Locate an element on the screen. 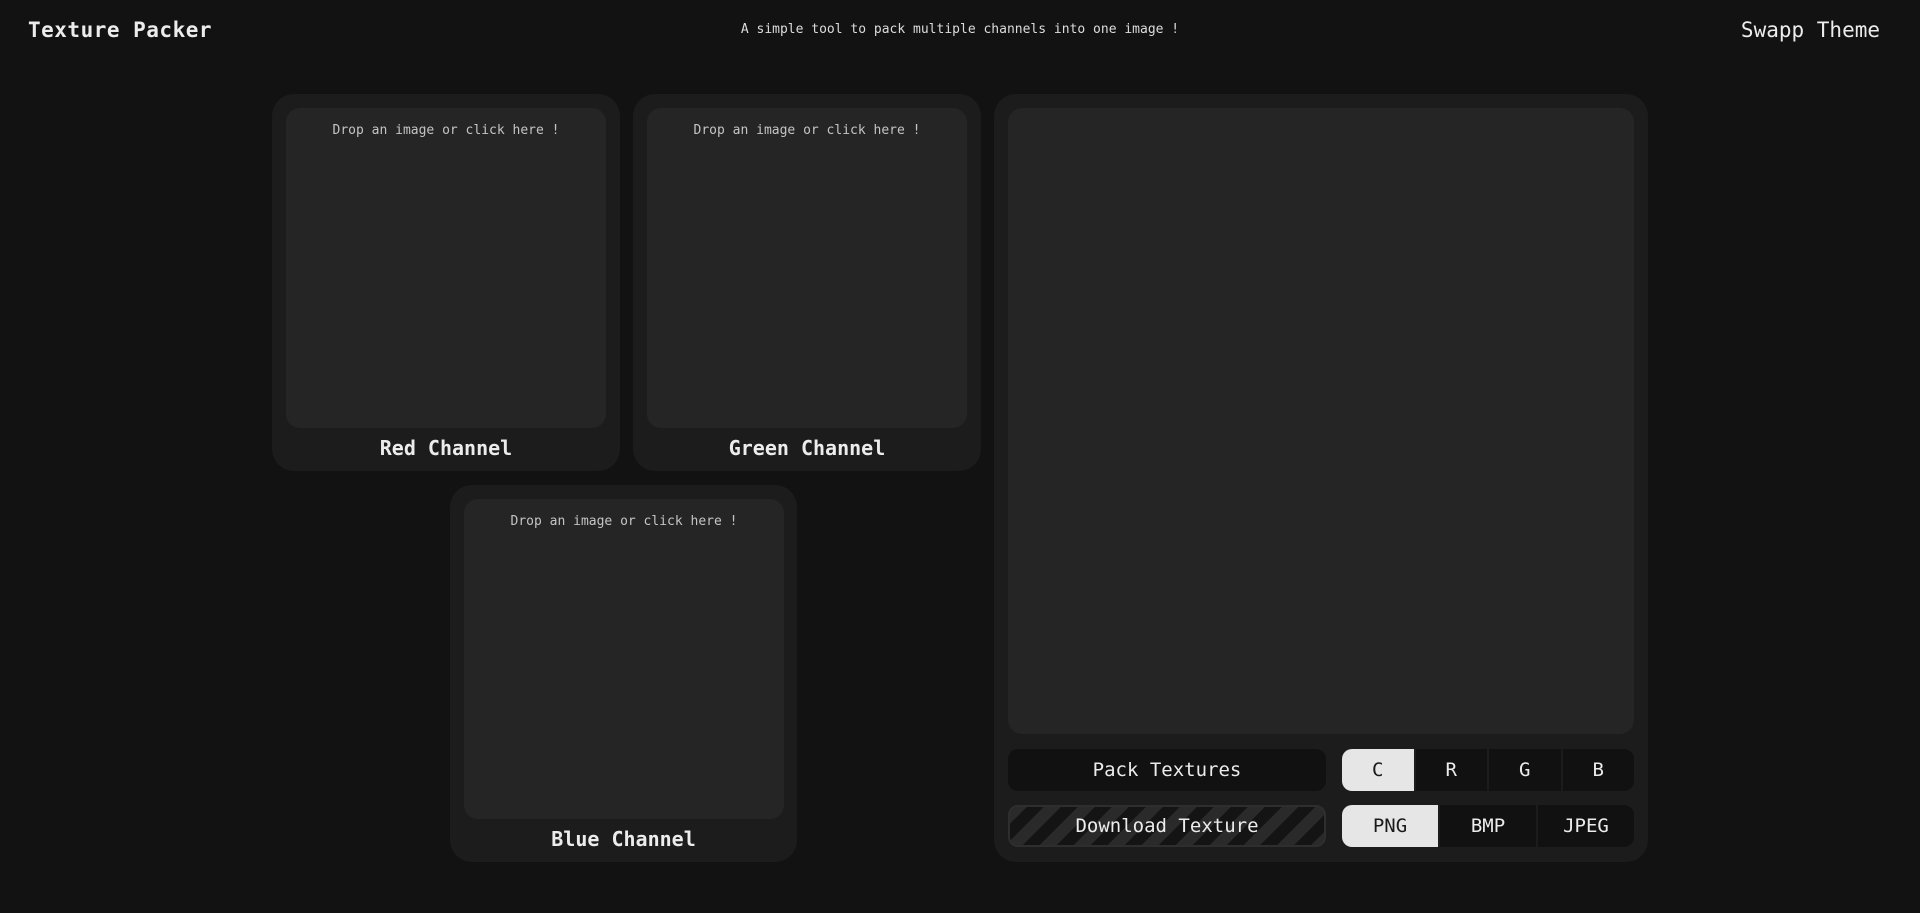  channel-mode-b: B is located at coordinates (1599, 770).